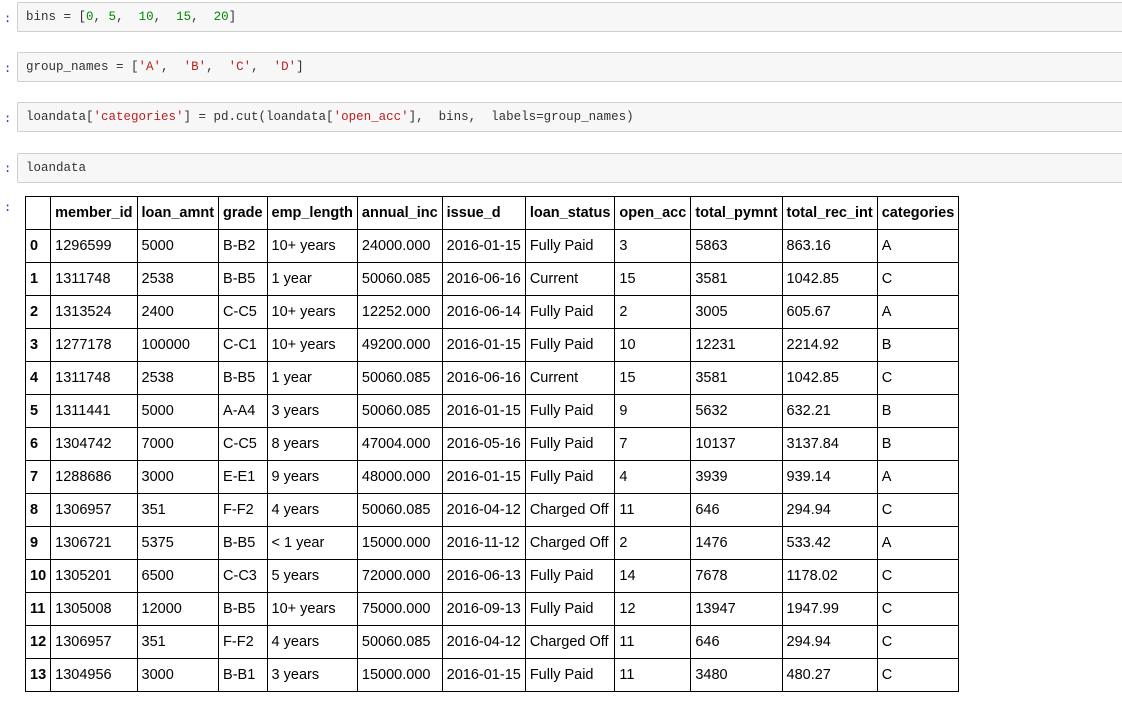 This screenshot has width=1122, height=702. Describe the element at coordinates (178, 345) in the screenshot. I see `table-cell: 100000` at that location.